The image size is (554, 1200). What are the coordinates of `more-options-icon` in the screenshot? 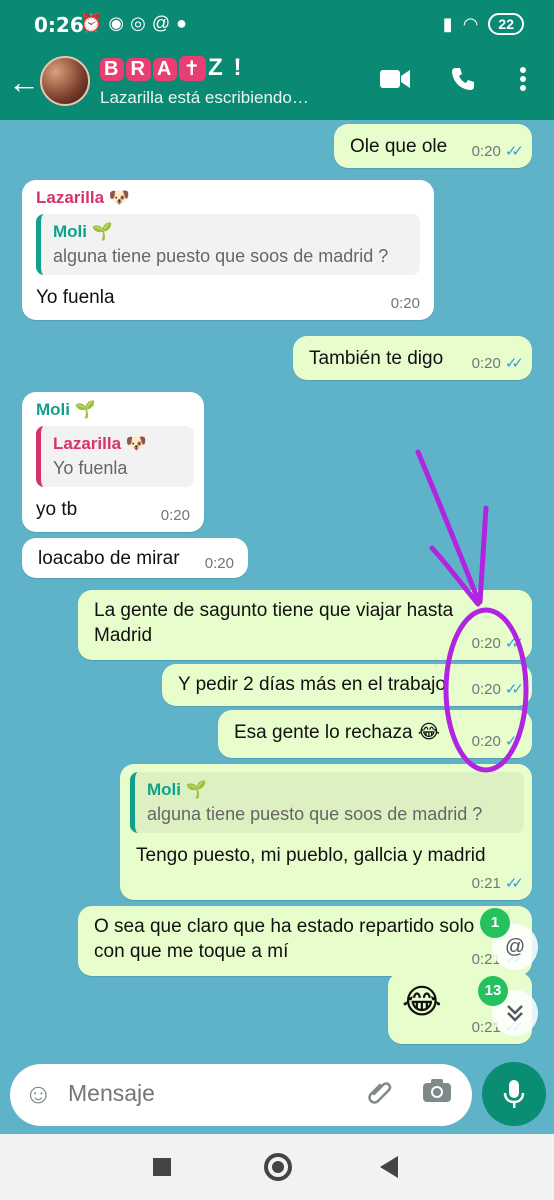 It's located at (523, 83).